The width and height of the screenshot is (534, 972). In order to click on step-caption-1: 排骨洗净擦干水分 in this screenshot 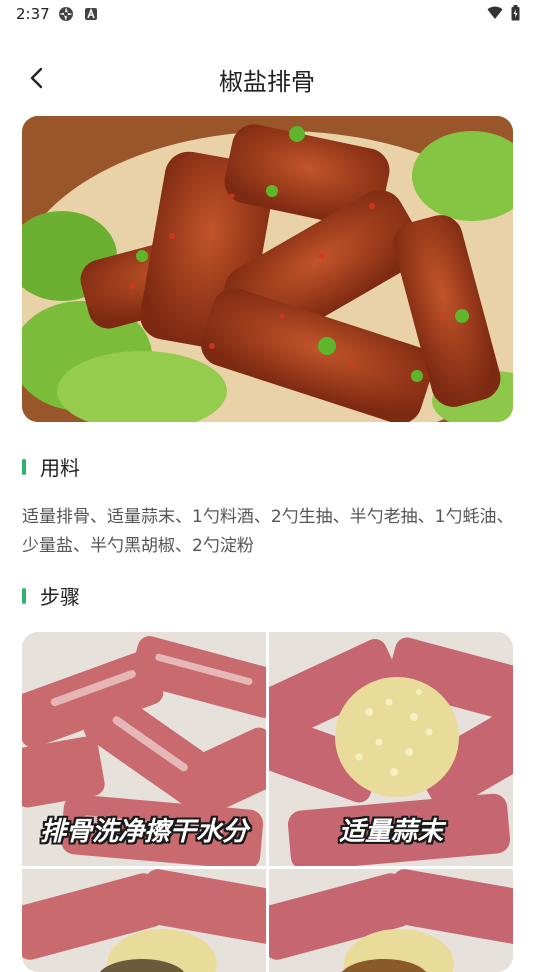, I will do `click(143, 832)`.